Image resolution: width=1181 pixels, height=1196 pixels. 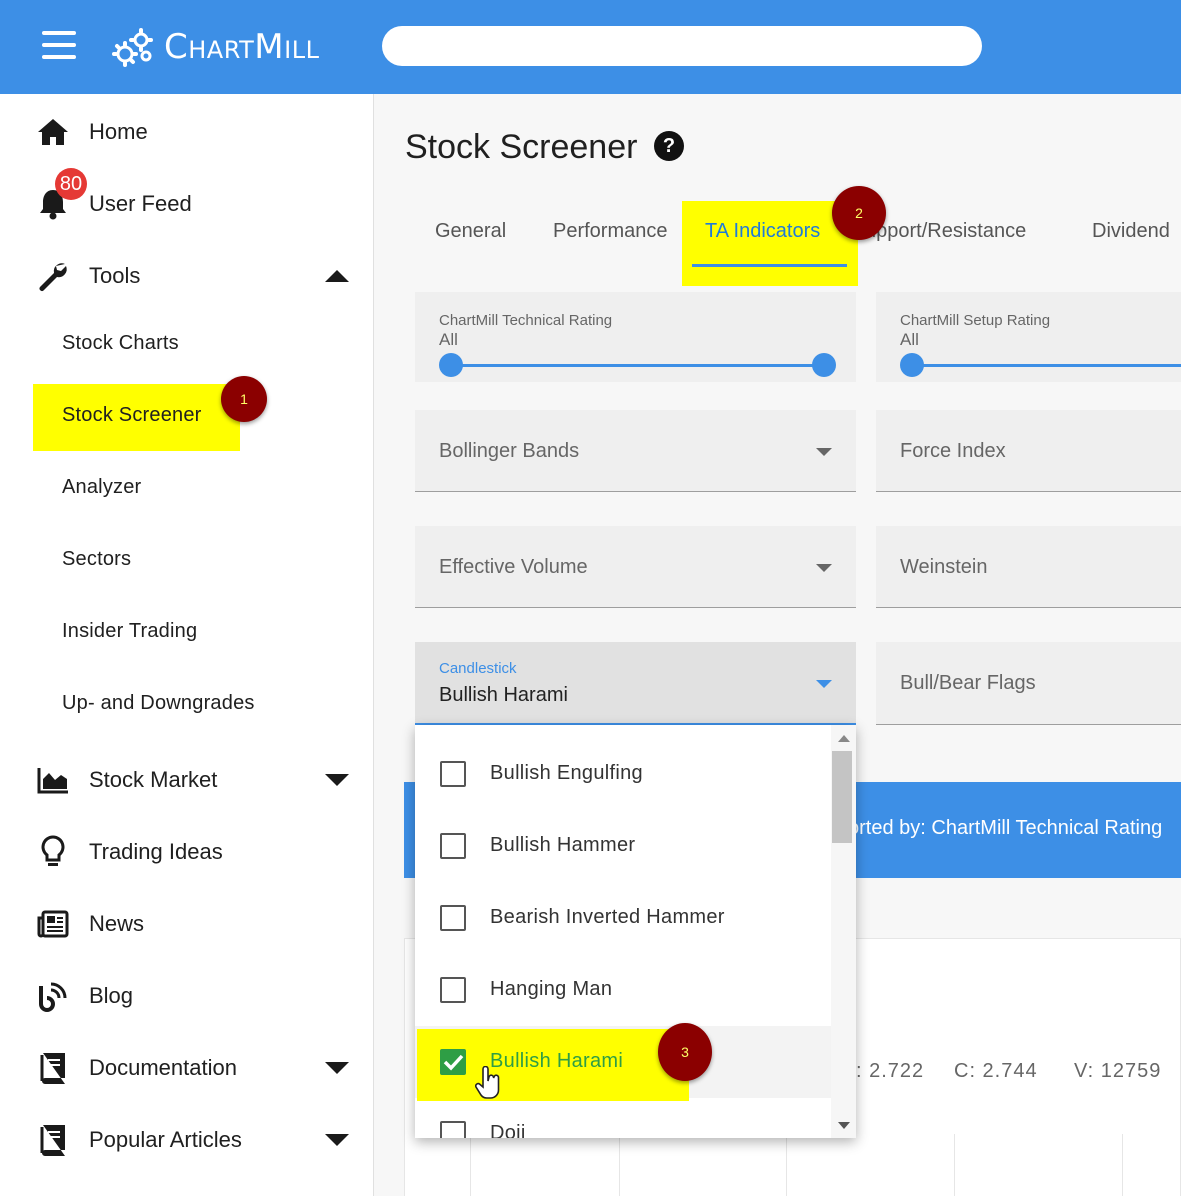 I want to click on bull-bear-flags-select: Bull/Bear Flags, so click(x=1028, y=683).